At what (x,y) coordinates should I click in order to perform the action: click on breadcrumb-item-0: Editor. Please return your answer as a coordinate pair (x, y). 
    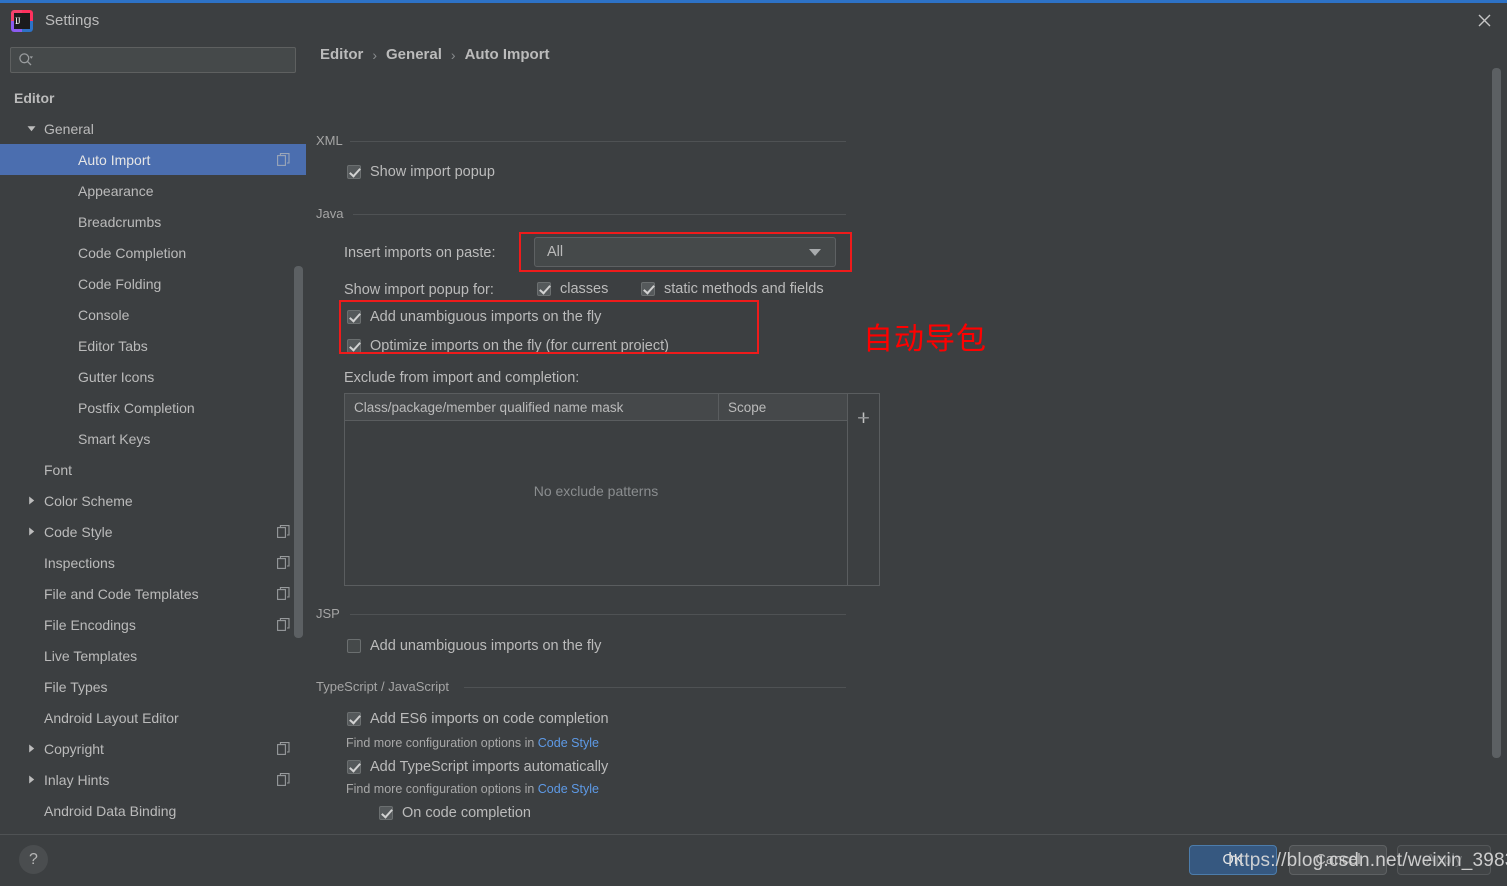
    Looking at the image, I should click on (341, 54).